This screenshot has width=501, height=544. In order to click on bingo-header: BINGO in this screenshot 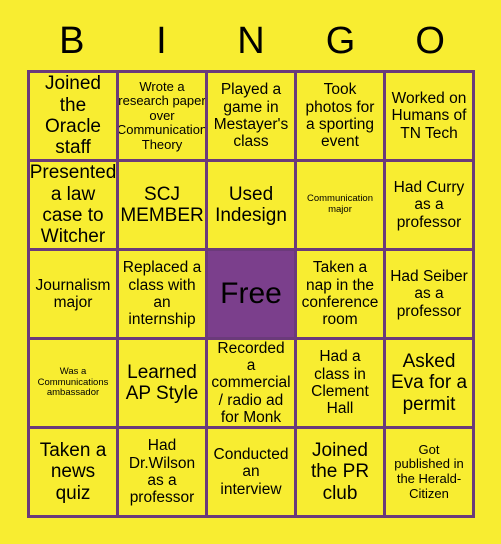, I will do `click(251, 41)`.